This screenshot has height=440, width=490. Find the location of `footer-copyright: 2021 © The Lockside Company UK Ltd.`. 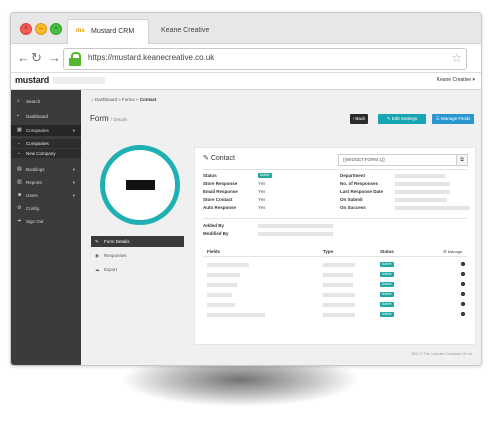

footer-copyright: 2021 © The Lockside Company UK Ltd. is located at coordinates (442, 354).